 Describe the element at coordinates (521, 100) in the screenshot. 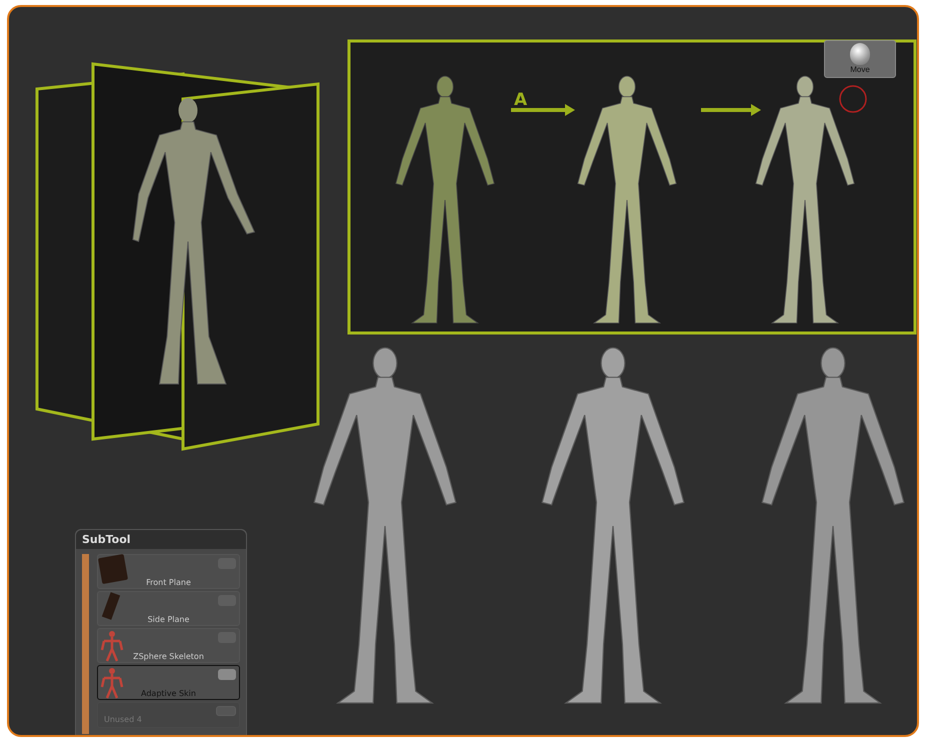

I see `step-label: A` at that location.